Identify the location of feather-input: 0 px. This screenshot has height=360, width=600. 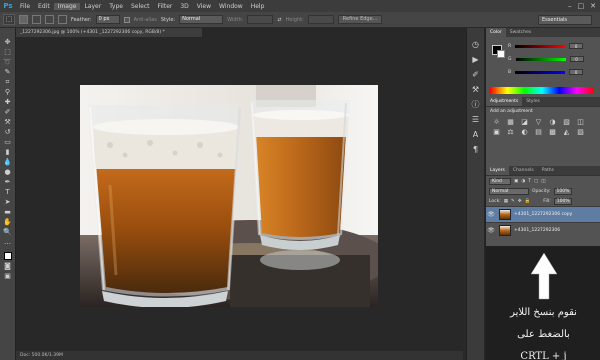
(107, 19).